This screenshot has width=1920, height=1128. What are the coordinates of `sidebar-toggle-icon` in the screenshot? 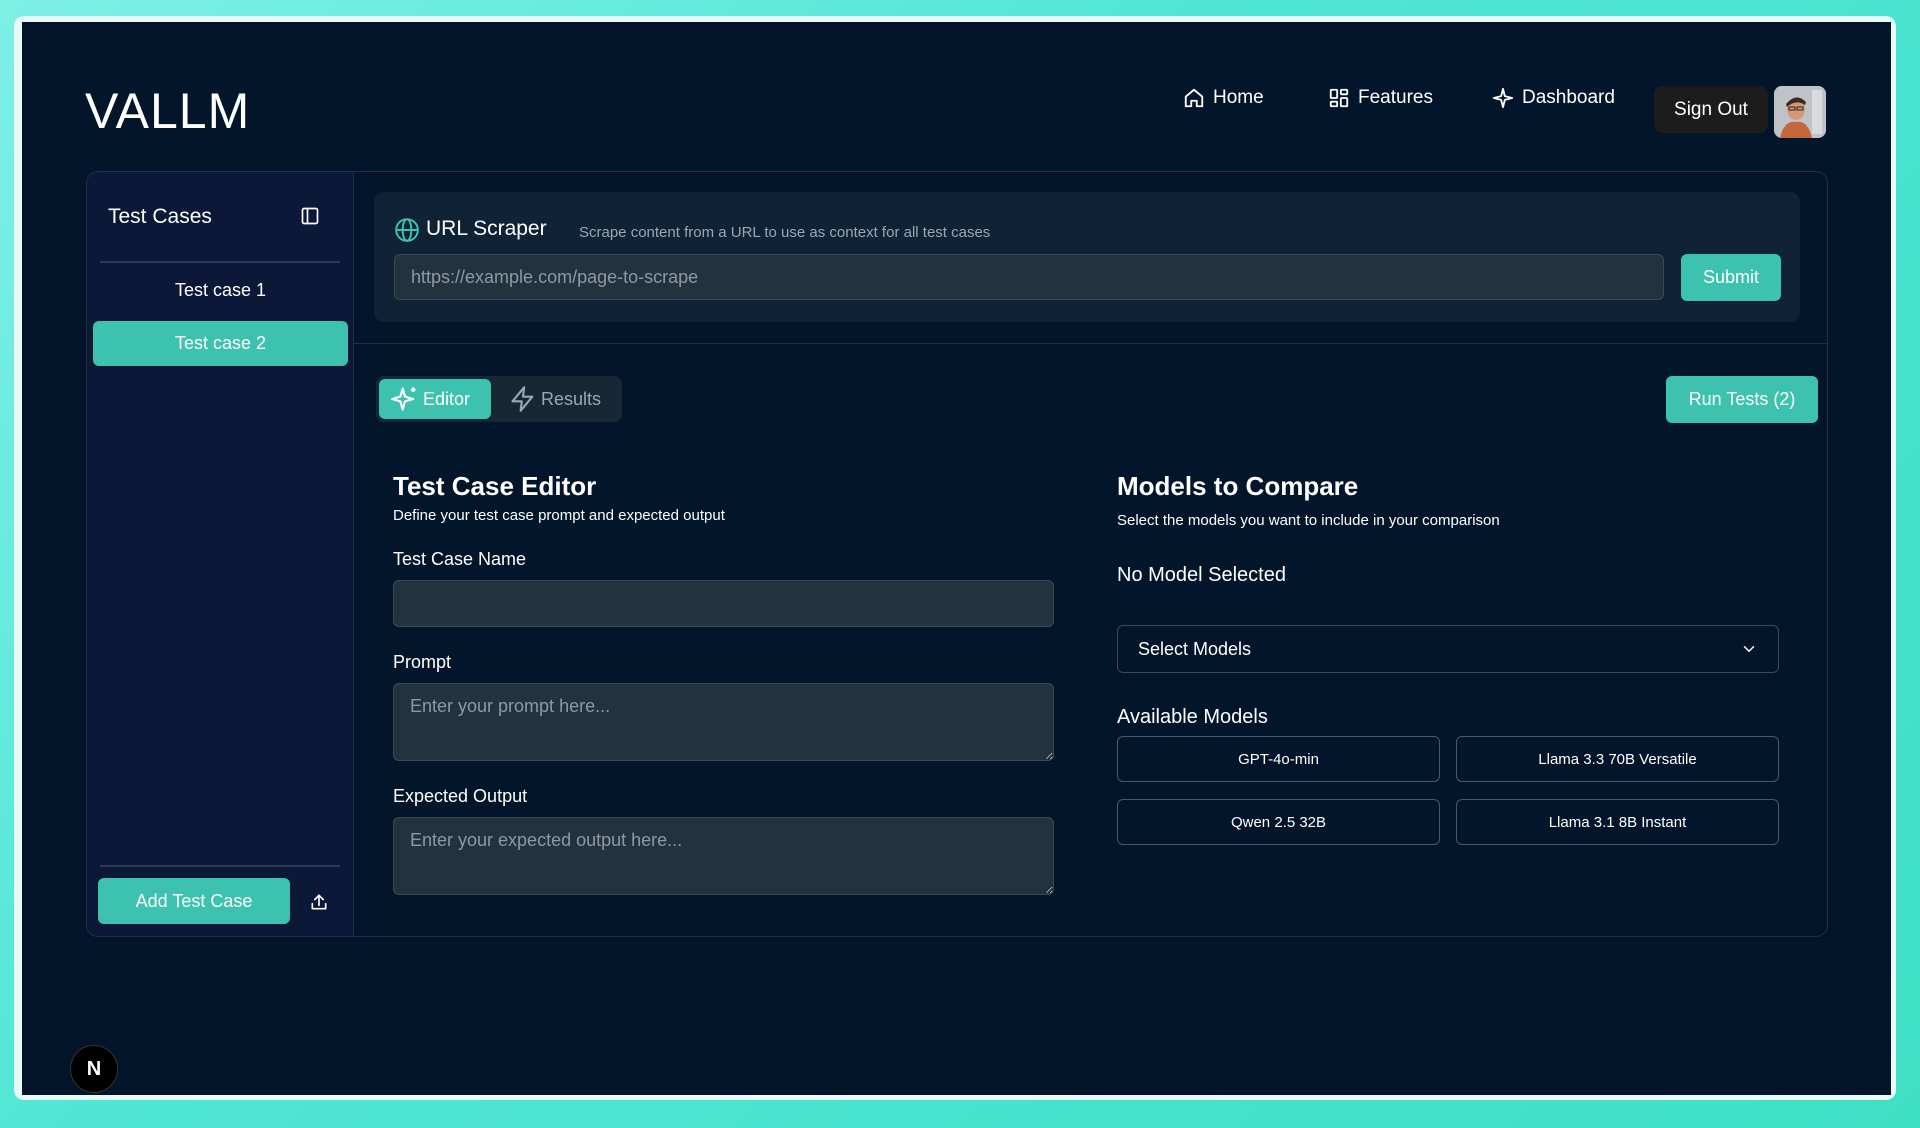 It's located at (310, 216).